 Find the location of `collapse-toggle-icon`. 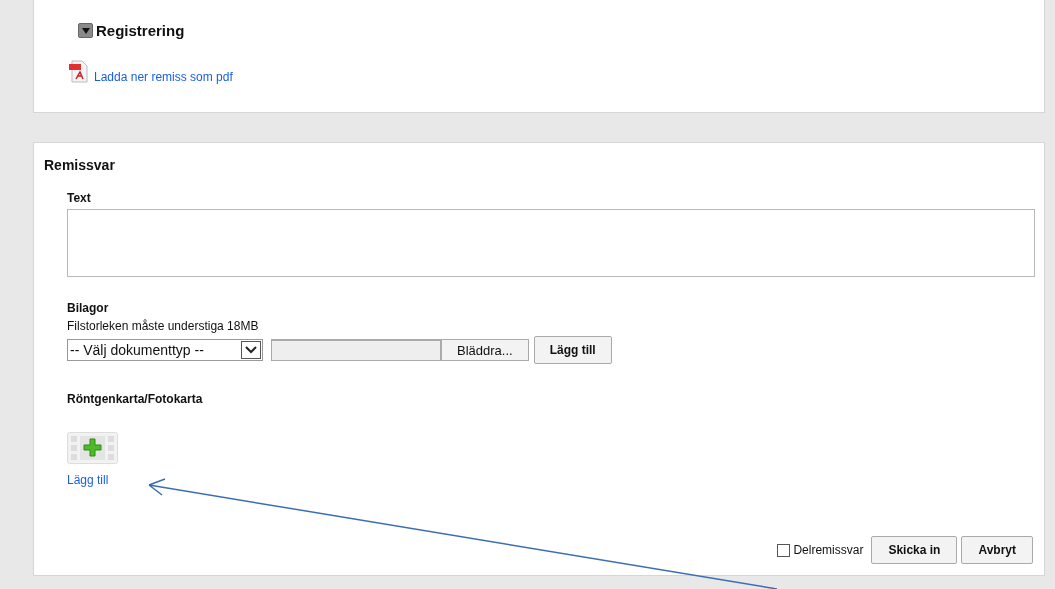

collapse-toggle-icon is located at coordinates (85, 30).